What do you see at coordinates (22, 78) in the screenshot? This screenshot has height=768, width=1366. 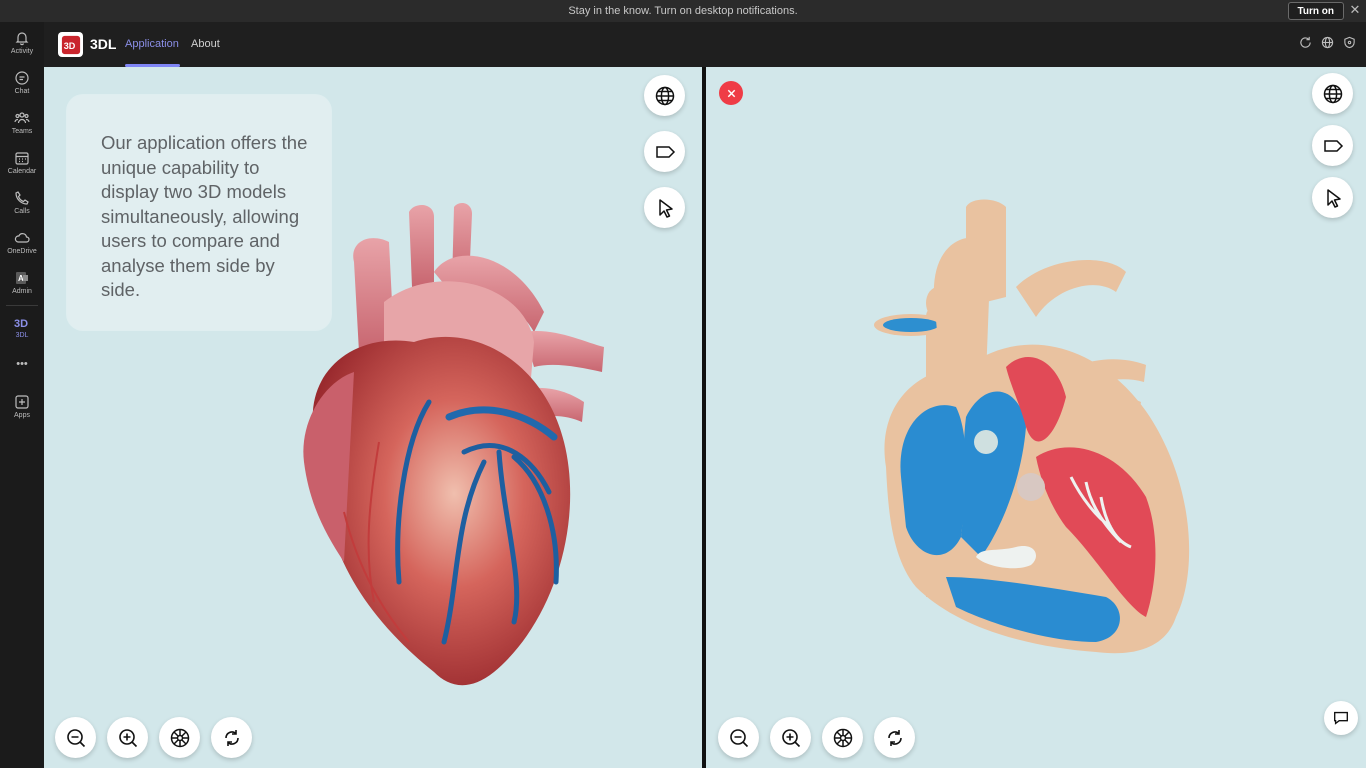 I see `chat-icon` at bounding box center [22, 78].